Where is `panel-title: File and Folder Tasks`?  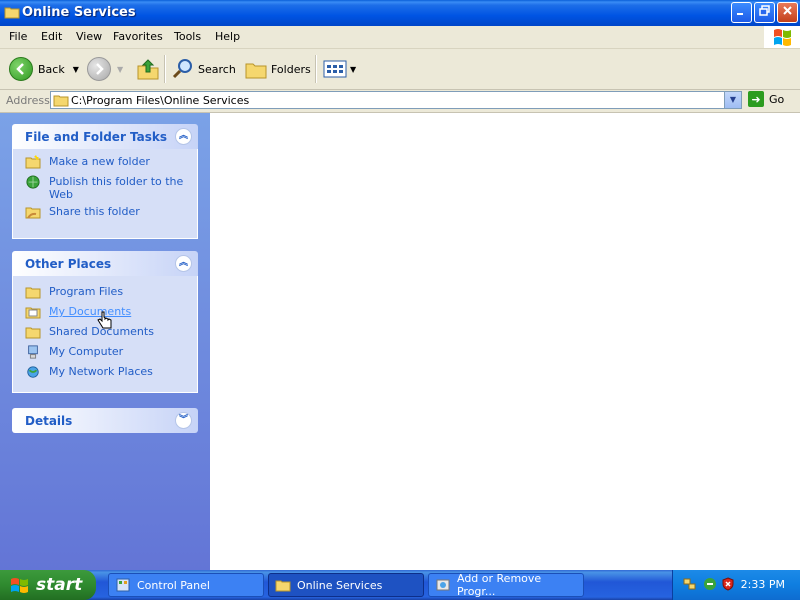 panel-title: File and Folder Tasks is located at coordinates (96, 137).